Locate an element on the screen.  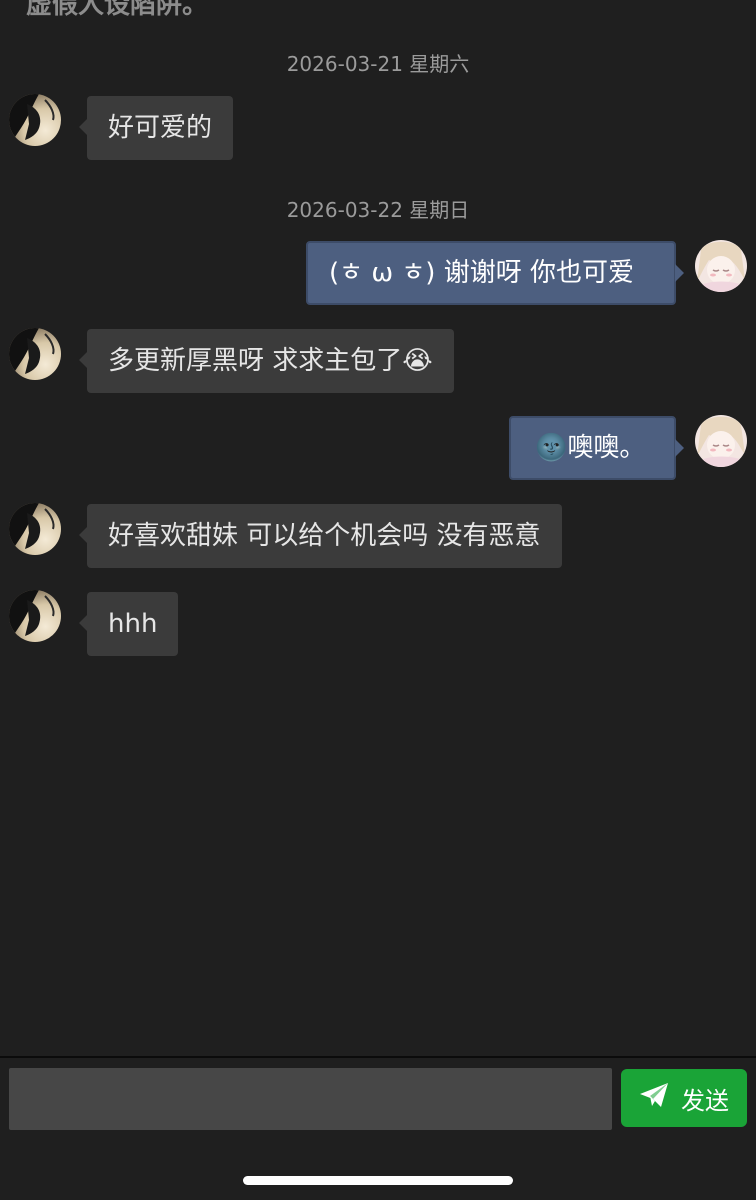
date-separator: 2026-03-22 星期日 is located at coordinates (378, 210).